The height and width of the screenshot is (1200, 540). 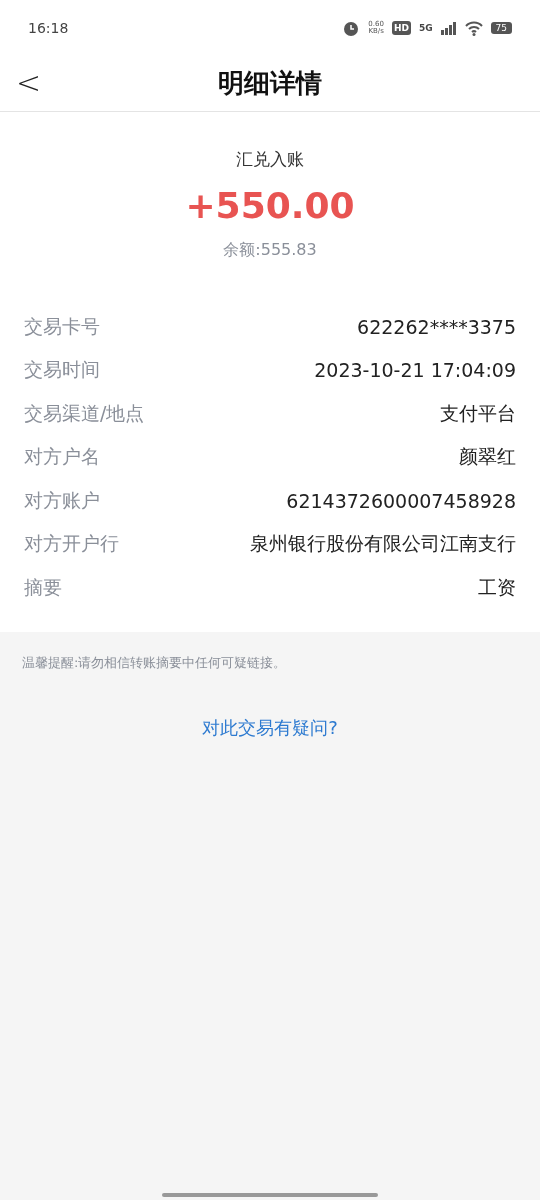 I want to click on status-time: 16:18, so click(x=48, y=27).